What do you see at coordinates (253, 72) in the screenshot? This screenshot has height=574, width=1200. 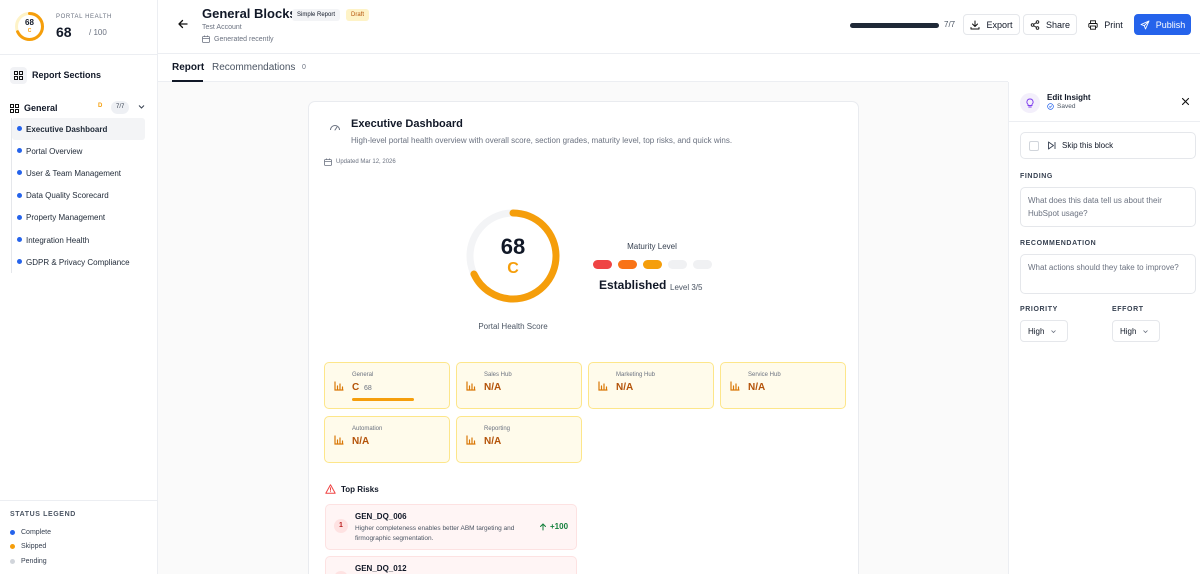 I see `tab-recommendations: Recommendations` at bounding box center [253, 72].